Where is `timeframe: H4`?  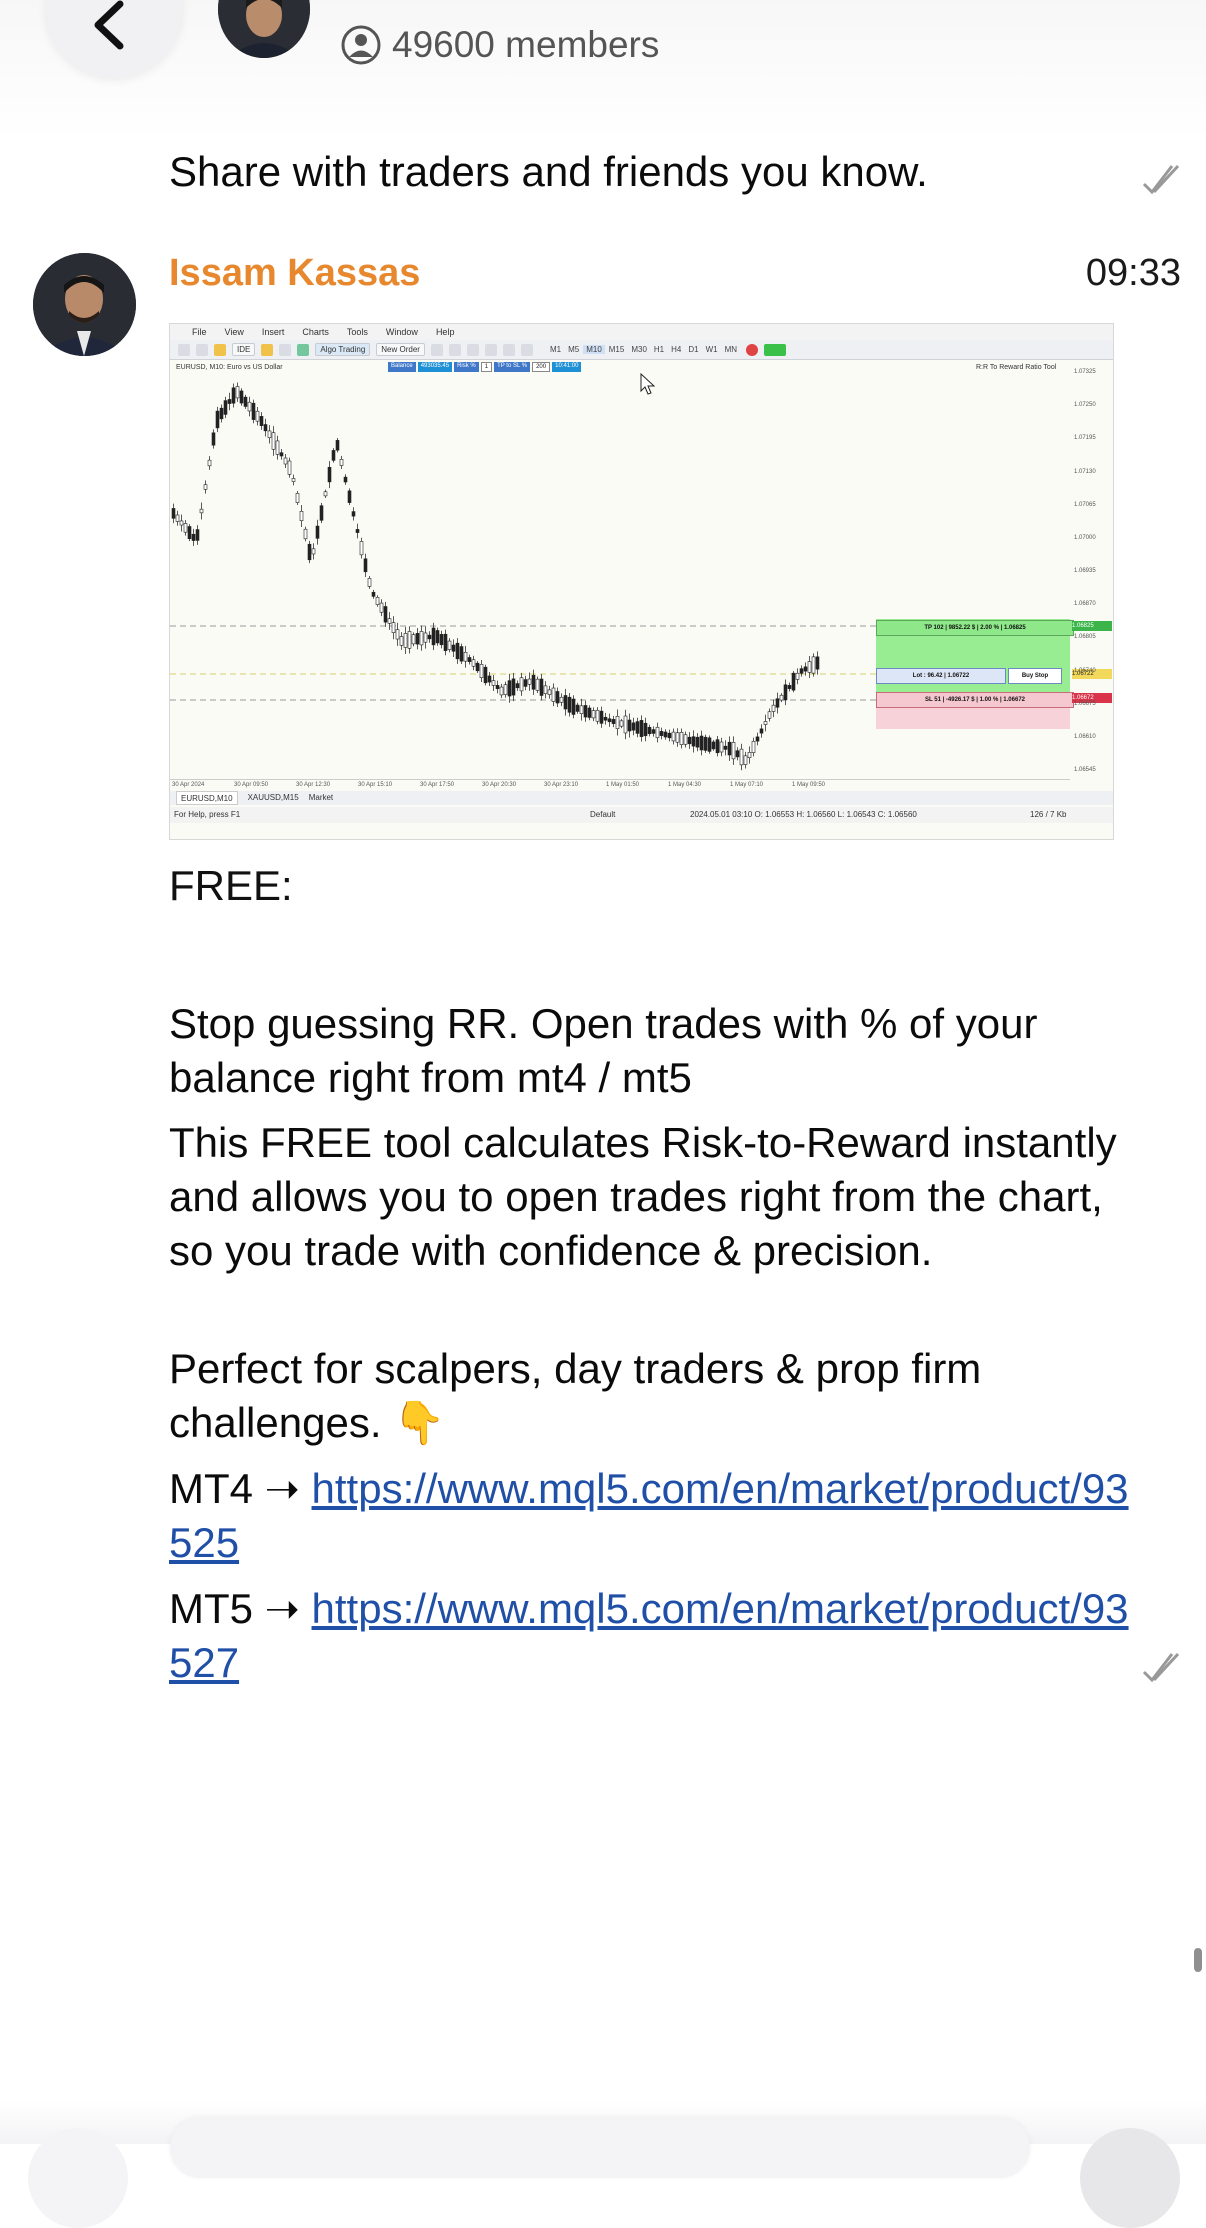
timeframe: H4 is located at coordinates (676, 349).